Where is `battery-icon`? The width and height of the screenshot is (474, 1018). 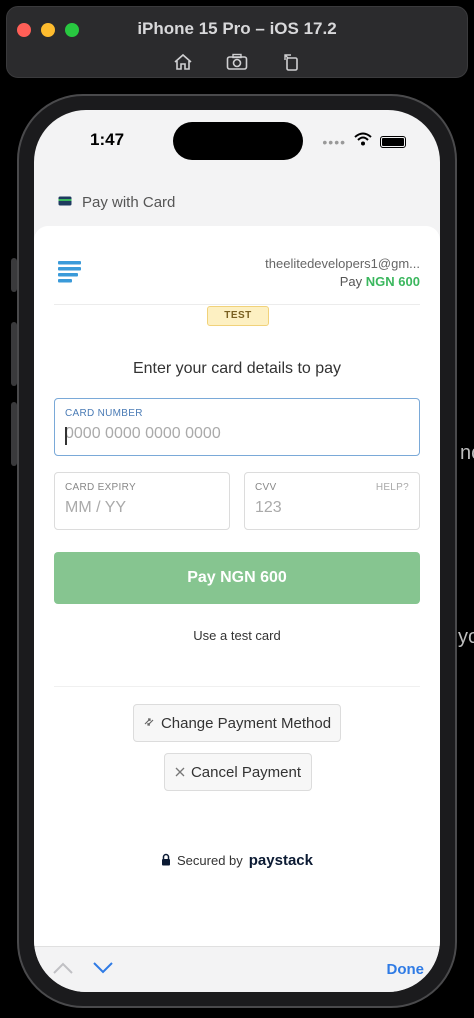
battery-icon is located at coordinates (393, 141).